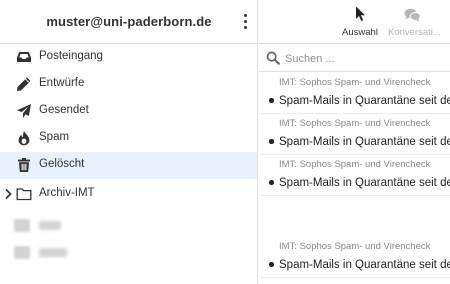 The height and width of the screenshot is (284, 450). What do you see at coordinates (24, 84) in the screenshot?
I see `pencil-icon` at bounding box center [24, 84].